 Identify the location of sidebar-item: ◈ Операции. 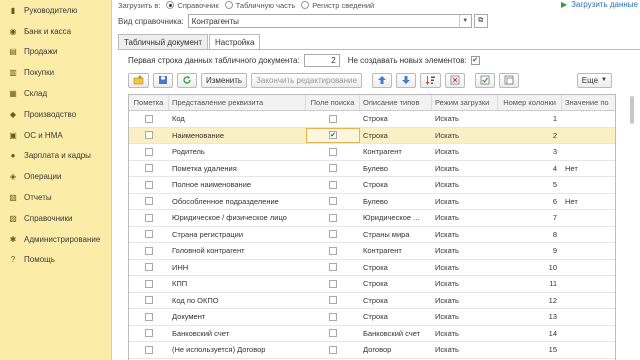
(55, 176).